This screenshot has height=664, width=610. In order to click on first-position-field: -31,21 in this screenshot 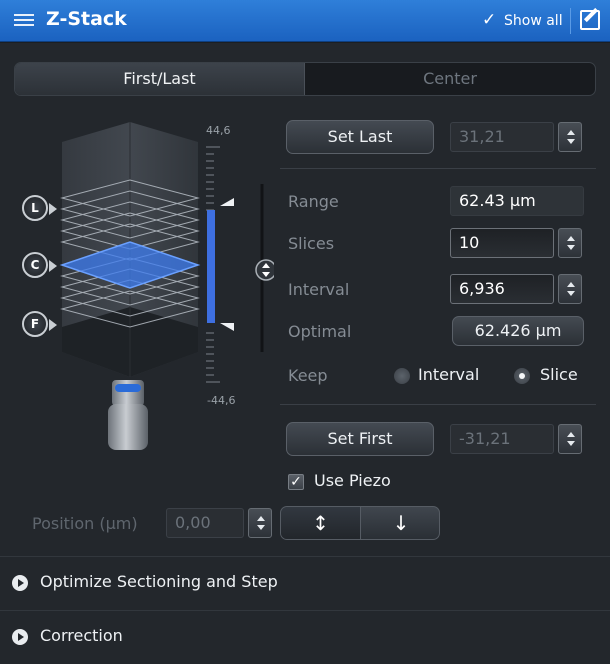, I will do `click(502, 439)`.